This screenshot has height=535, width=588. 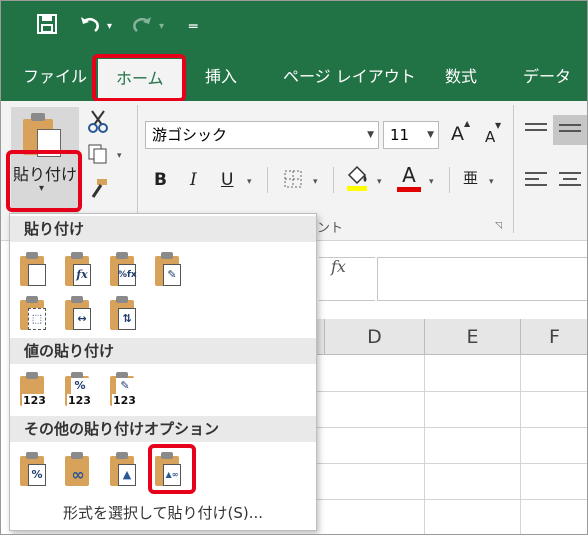 What do you see at coordinates (498, 226) in the screenshot?
I see `font-dialog-launcher-icon: ◹` at bounding box center [498, 226].